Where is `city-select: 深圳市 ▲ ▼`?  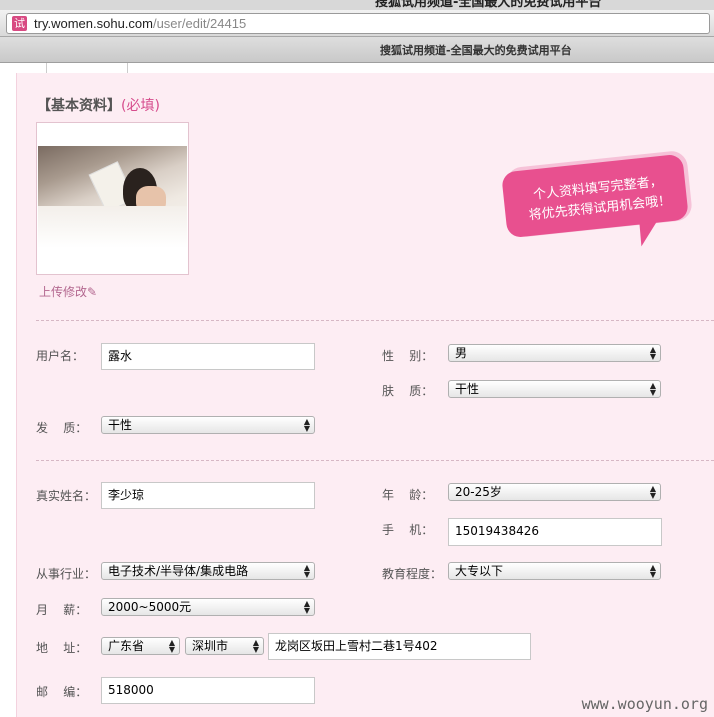 city-select: 深圳市 ▲ ▼ is located at coordinates (224, 646).